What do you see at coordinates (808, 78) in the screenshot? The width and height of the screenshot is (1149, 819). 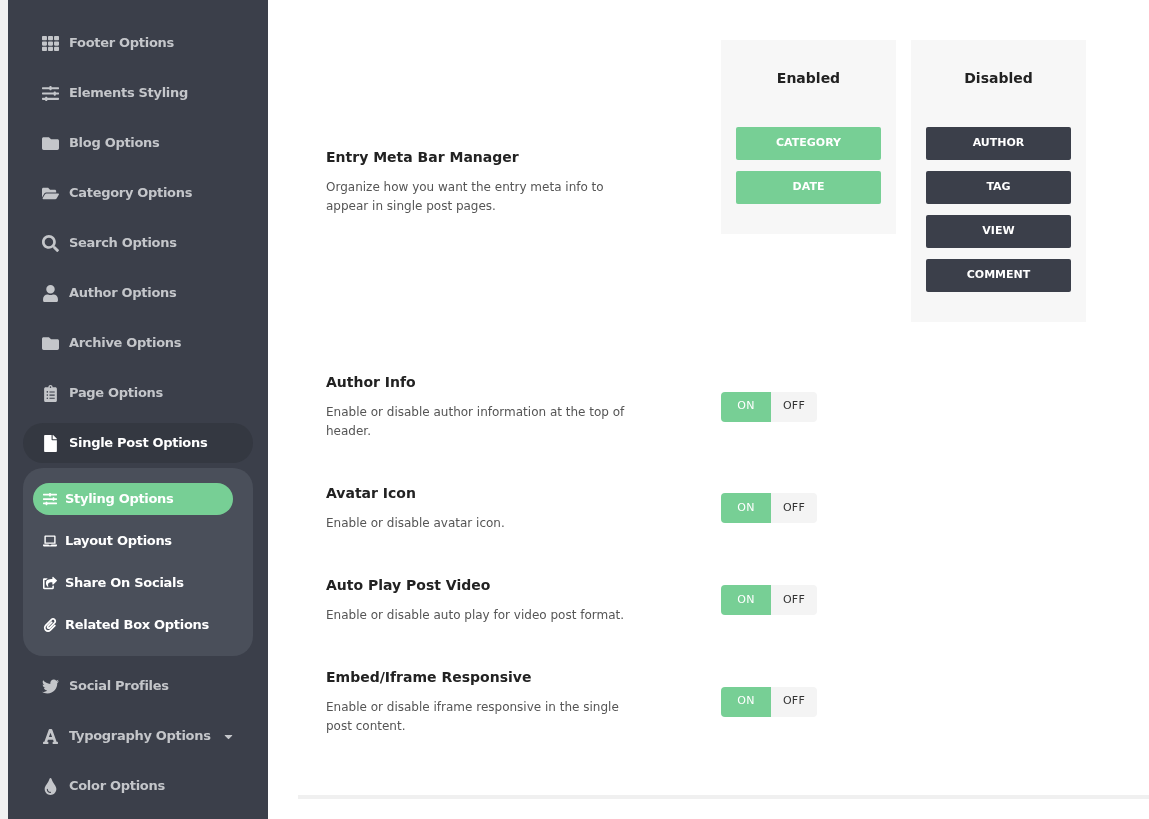 I see `column-title: Enabled` at bounding box center [808, 78].